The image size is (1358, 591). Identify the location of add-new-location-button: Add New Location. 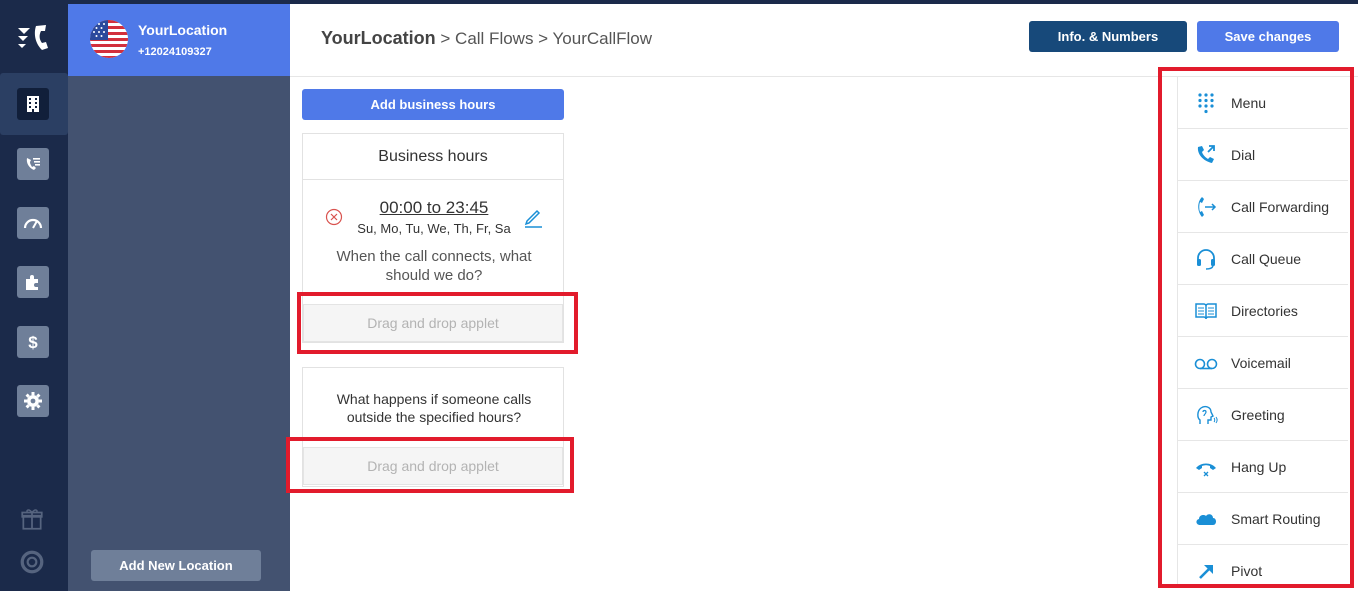
(176, 565).